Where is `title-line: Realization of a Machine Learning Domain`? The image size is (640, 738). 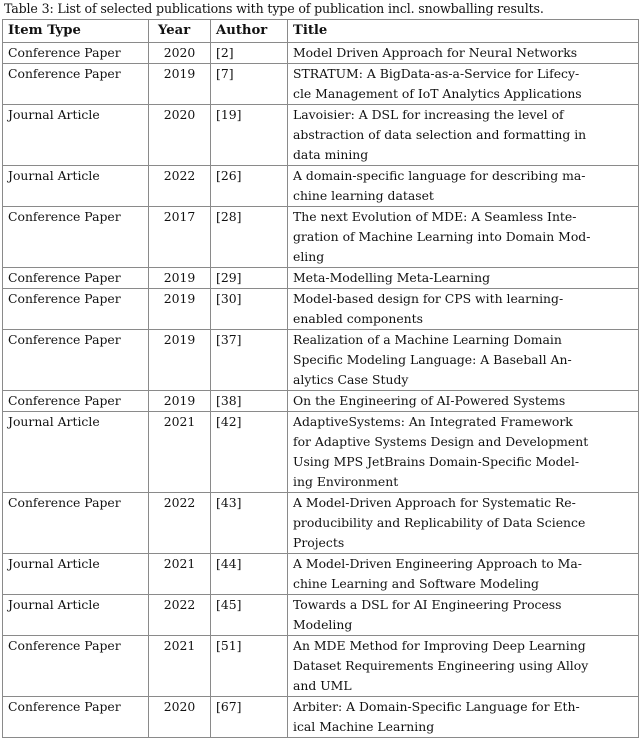
title-line: Realization of a Machine Learning Domain is located at coordinates (427, 339).